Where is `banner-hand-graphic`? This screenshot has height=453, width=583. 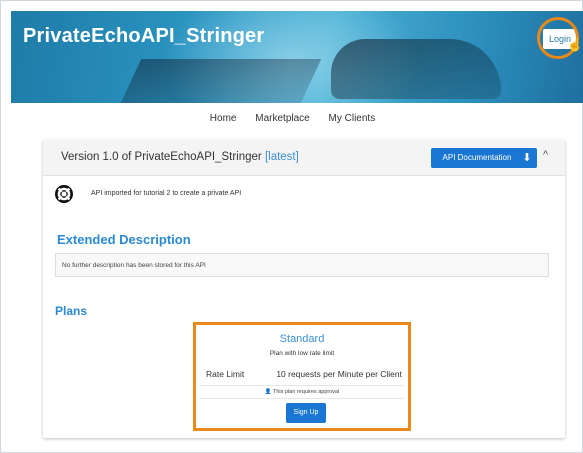
banner-hand-graphic is located at coordinates (416, 69).